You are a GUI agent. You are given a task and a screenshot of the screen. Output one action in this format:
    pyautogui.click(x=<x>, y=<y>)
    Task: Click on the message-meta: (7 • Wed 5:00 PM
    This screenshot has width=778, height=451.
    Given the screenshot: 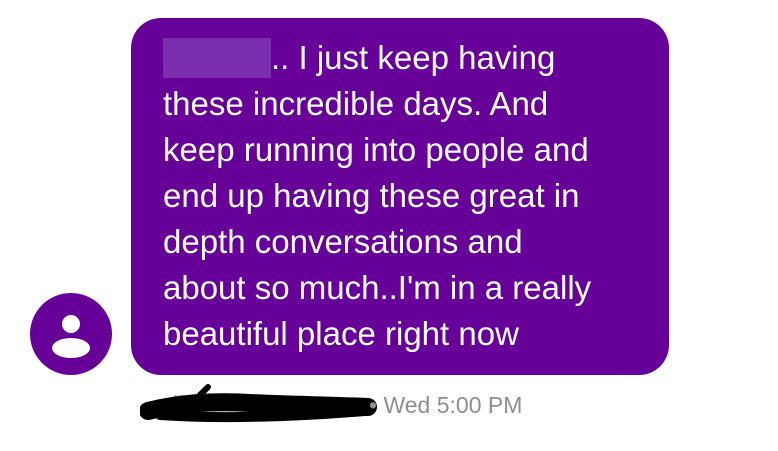 What is the action you would take?
    pyautogui.click(x=410, y=403)
    